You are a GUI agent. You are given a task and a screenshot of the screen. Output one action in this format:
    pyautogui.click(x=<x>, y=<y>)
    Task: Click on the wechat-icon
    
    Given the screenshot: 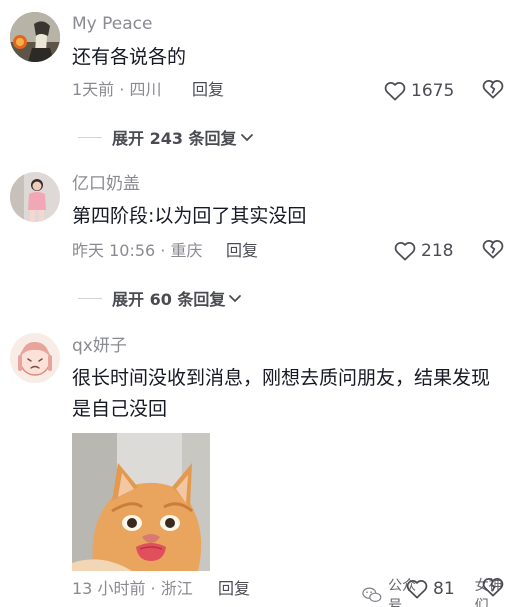 What is the action you would take?
    pyautogui.click(x=372, y=594)
    